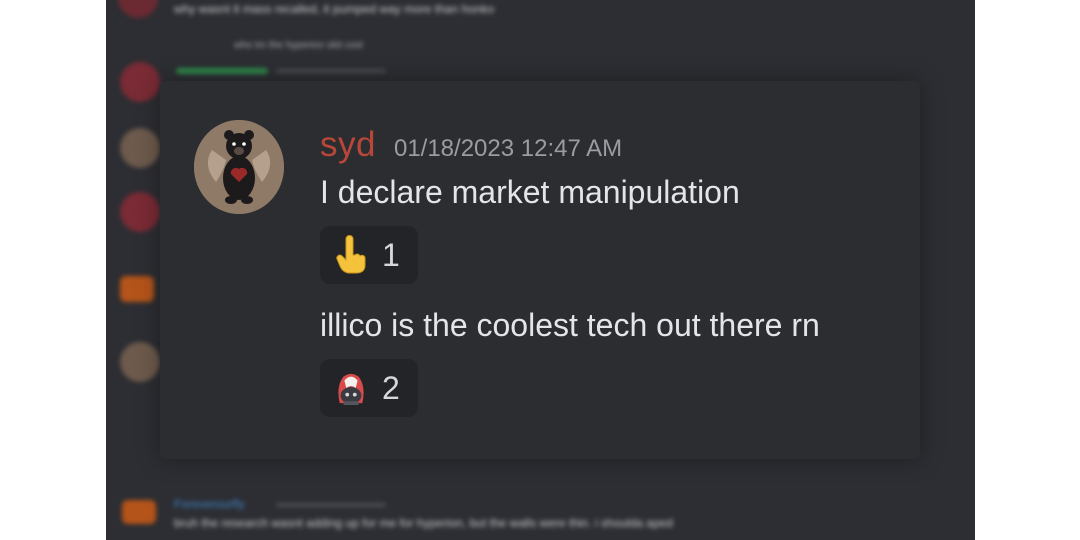 The width and height of the screenshot is (1080, 540). I want to click on reaction-button: 2, so click(369, 388).